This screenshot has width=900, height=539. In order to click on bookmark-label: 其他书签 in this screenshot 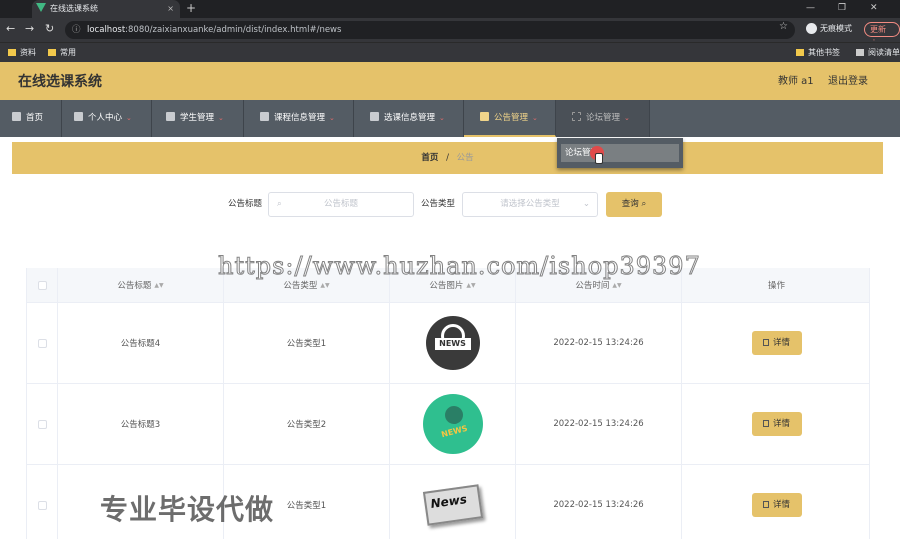, I will do `click(824, 52)`.